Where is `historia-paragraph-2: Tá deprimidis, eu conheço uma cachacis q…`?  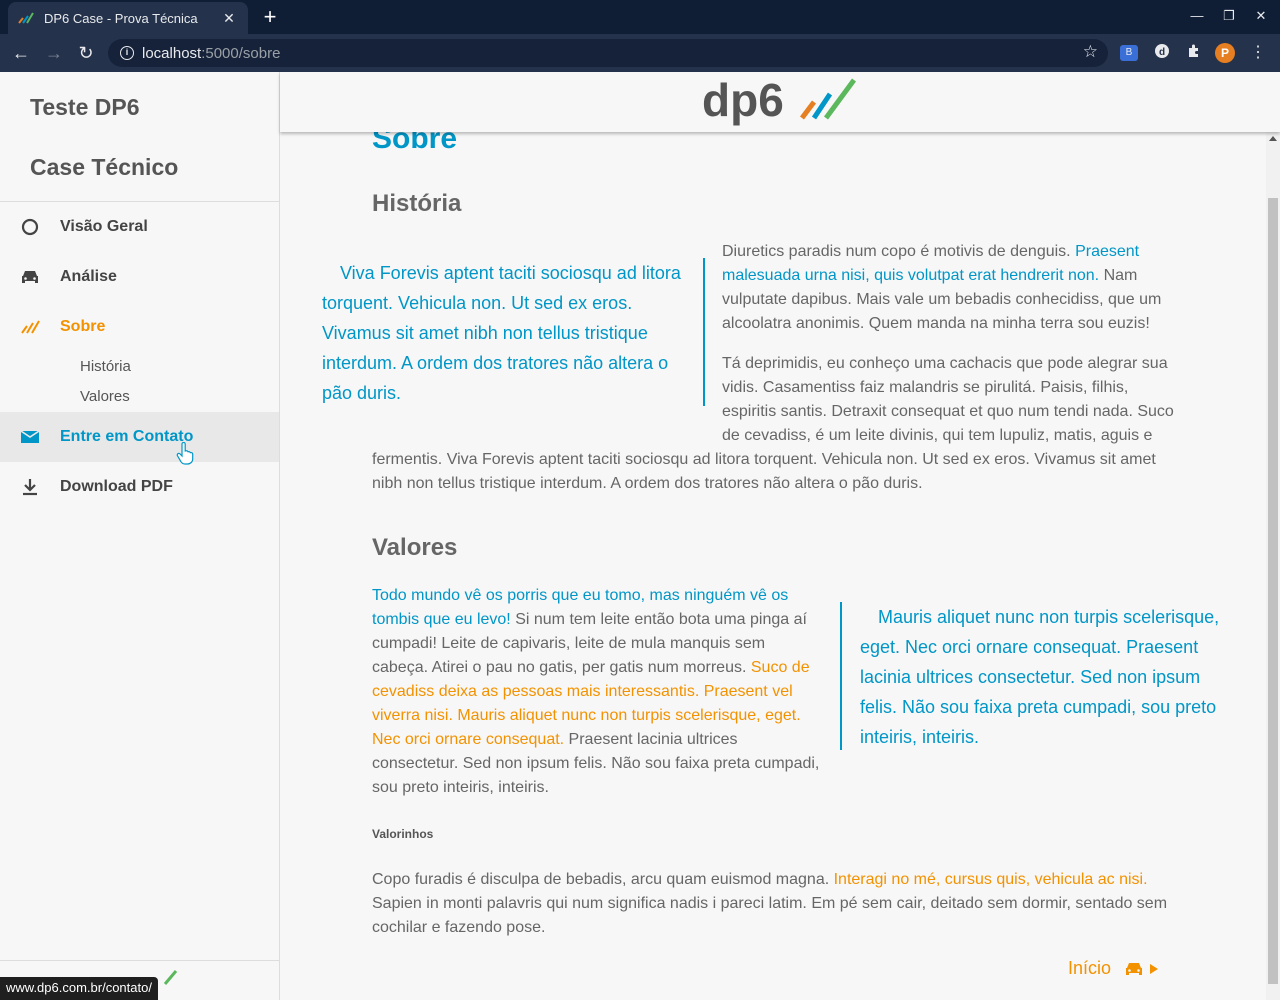
historia-paragraph-2: Tá deprimidis, eu conheço uma cachacis q… is located at coordinates (948, 399).